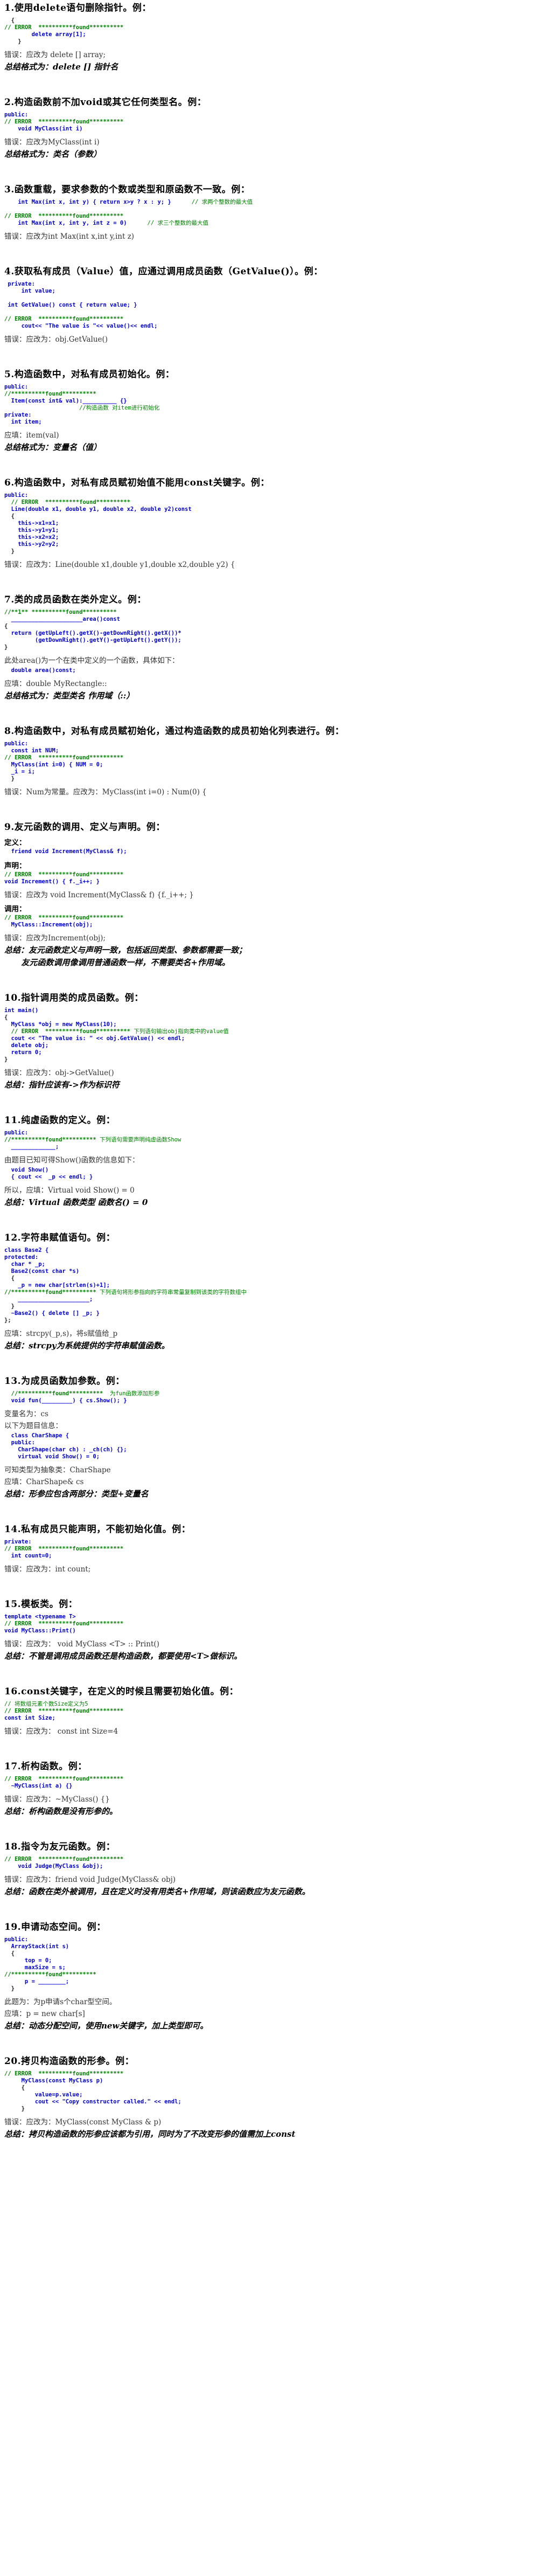 The height and width of the screenshot is (2576, 545). I want to click on code-line: p = ________;, so click(270, 1981).